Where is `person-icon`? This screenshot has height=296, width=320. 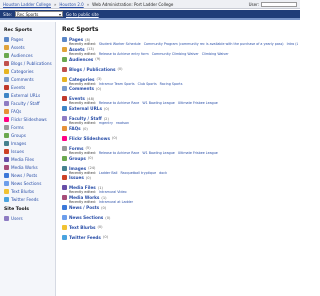 person-icon is located at coordinates (6, 103).